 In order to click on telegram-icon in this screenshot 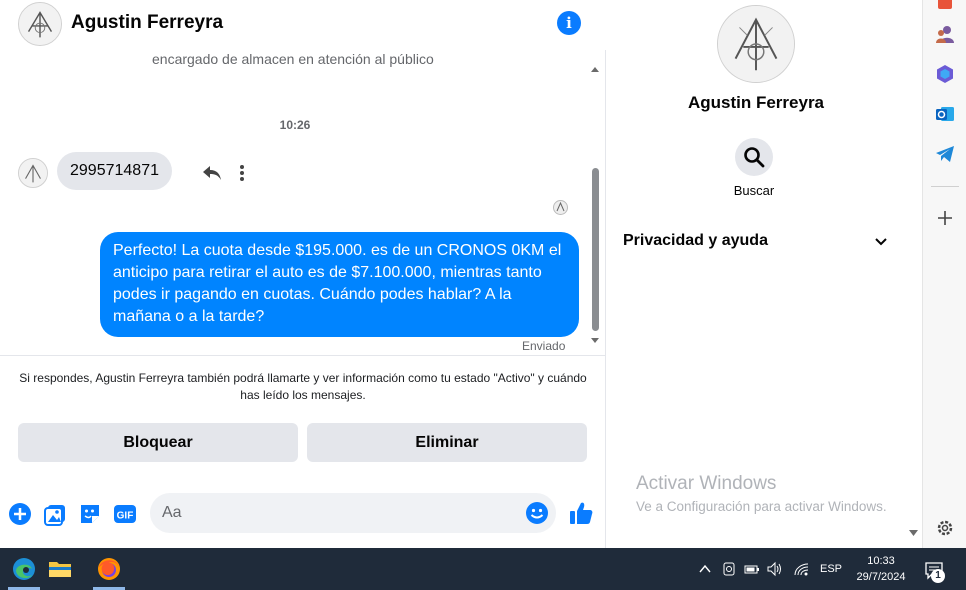, I will do `click(945, 154)`.